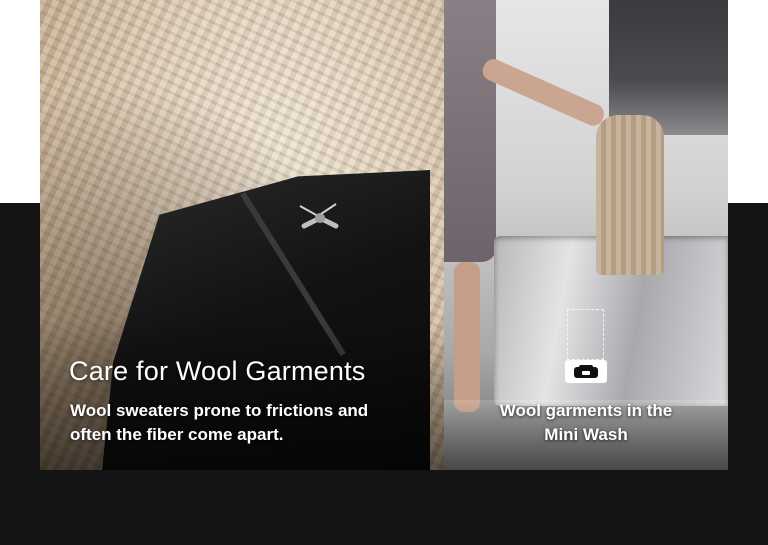  I want to click on person-arm, so click(543, 92).